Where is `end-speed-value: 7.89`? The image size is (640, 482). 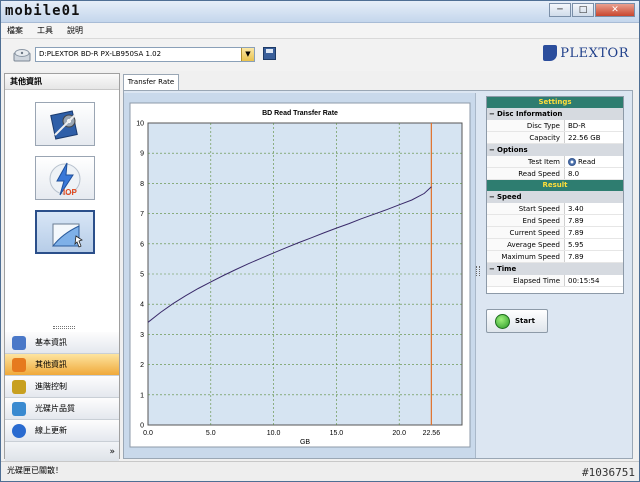 end-speed-value: 7.89 is located at coordinates (576, 220).